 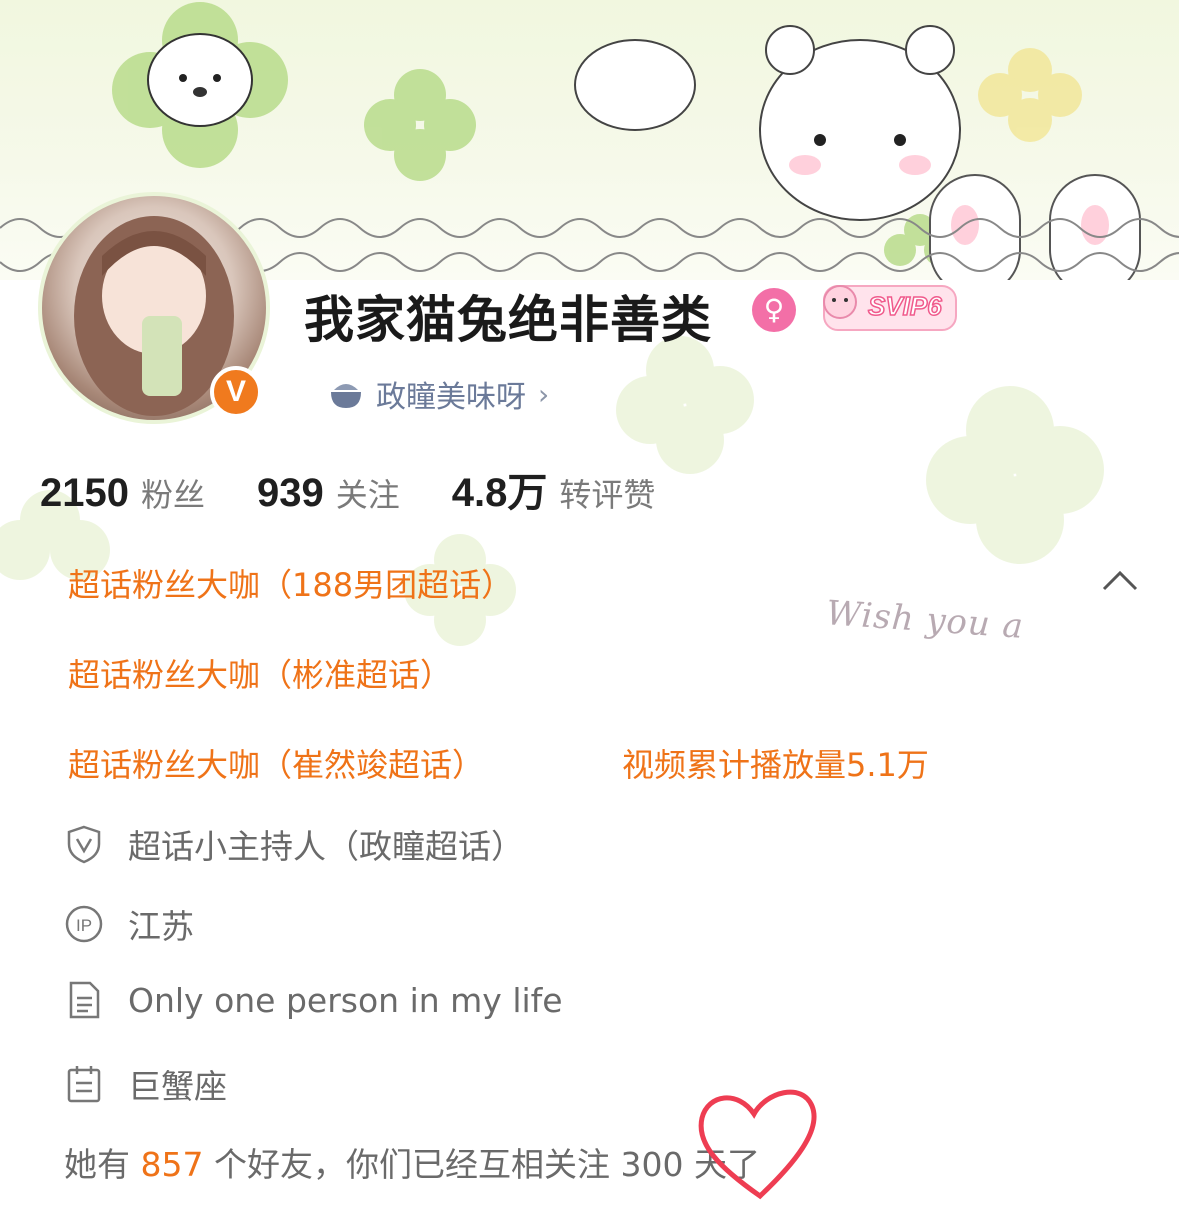 What do you see at coordinates (177, 1086) in the screenshot?
I see `zodiac-text: 巨蟹座` at bounding box center [177, 1086].